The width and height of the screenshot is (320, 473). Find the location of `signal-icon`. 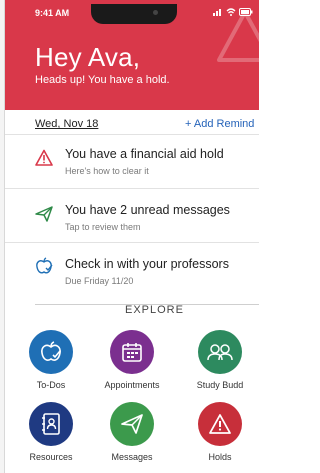

signal-icon is located at coordinates (217, 12).